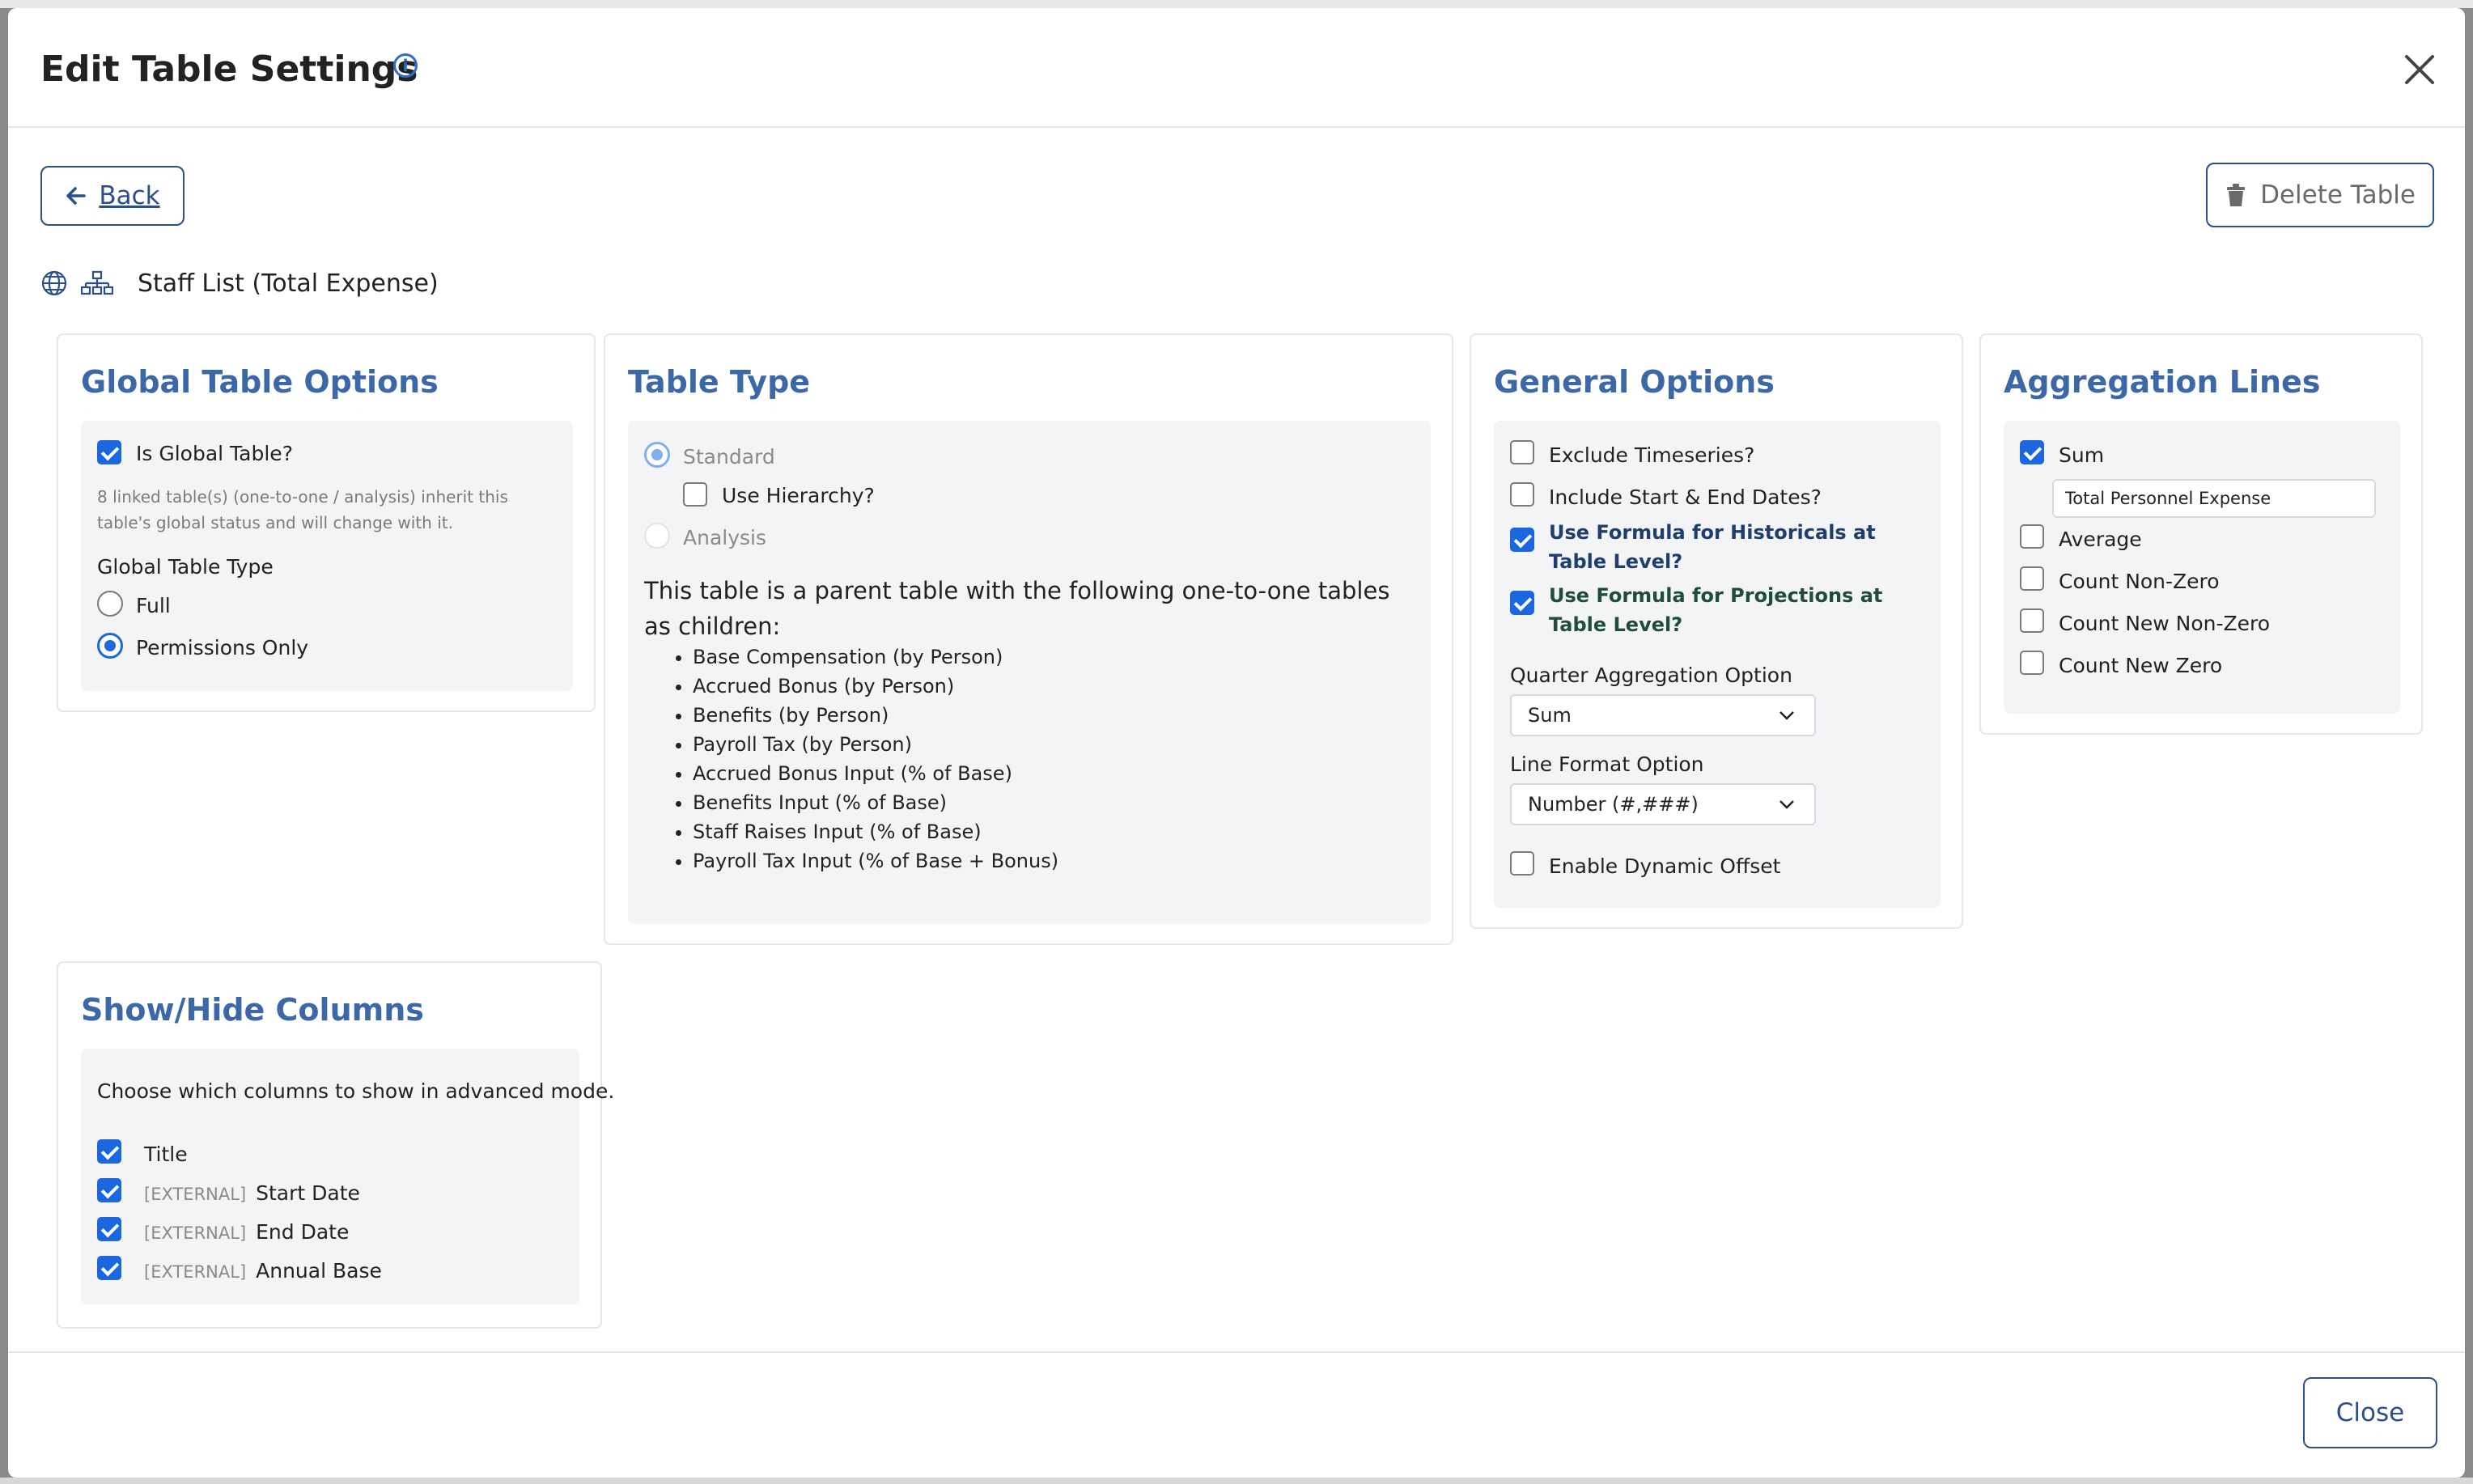  What do you see at coordinates (1613, 805) in the screenshot?
I see `line-format-value: Number (#,###)` at bounding box center [1613, 805].